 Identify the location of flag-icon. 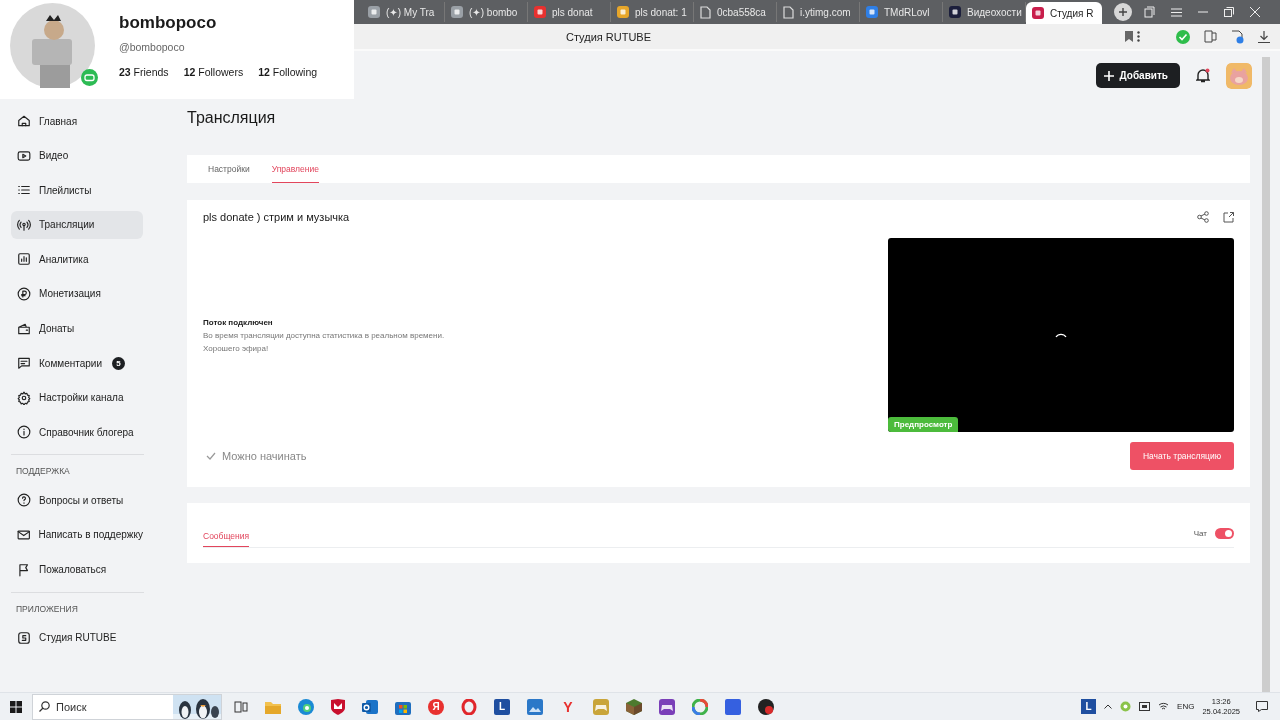
(24, 569).